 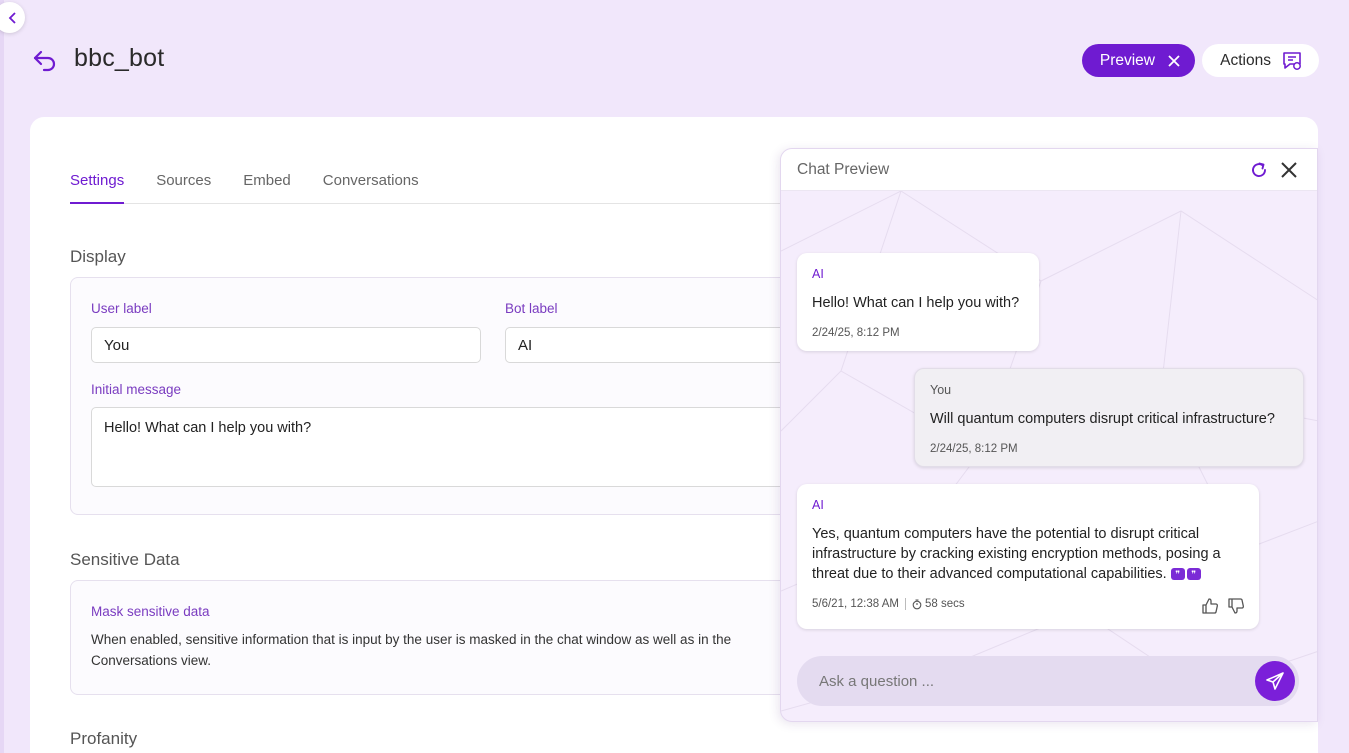 What do you see at coordinates (1259, 172) in the screenshot?
I see `refresh-icon` at bounding box center [1259, 172].